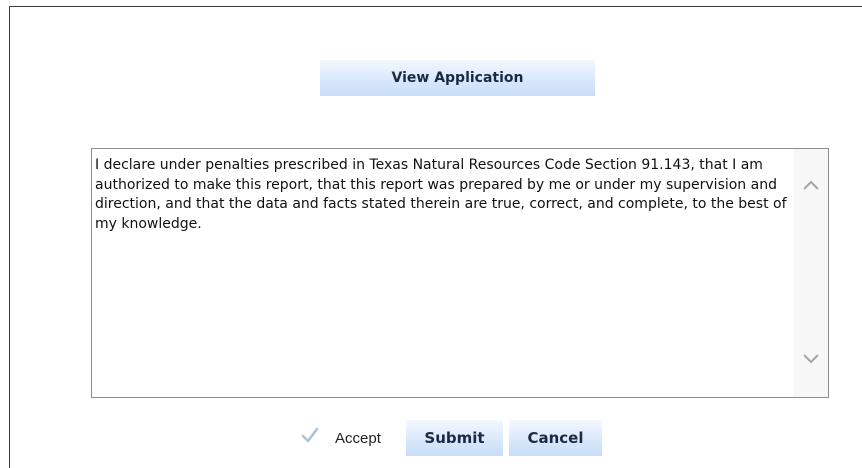 The image size is (862, 468). Describe the element at coordinates (358, 438) in the screenshot. I see `accept-label: Accept` at that location.